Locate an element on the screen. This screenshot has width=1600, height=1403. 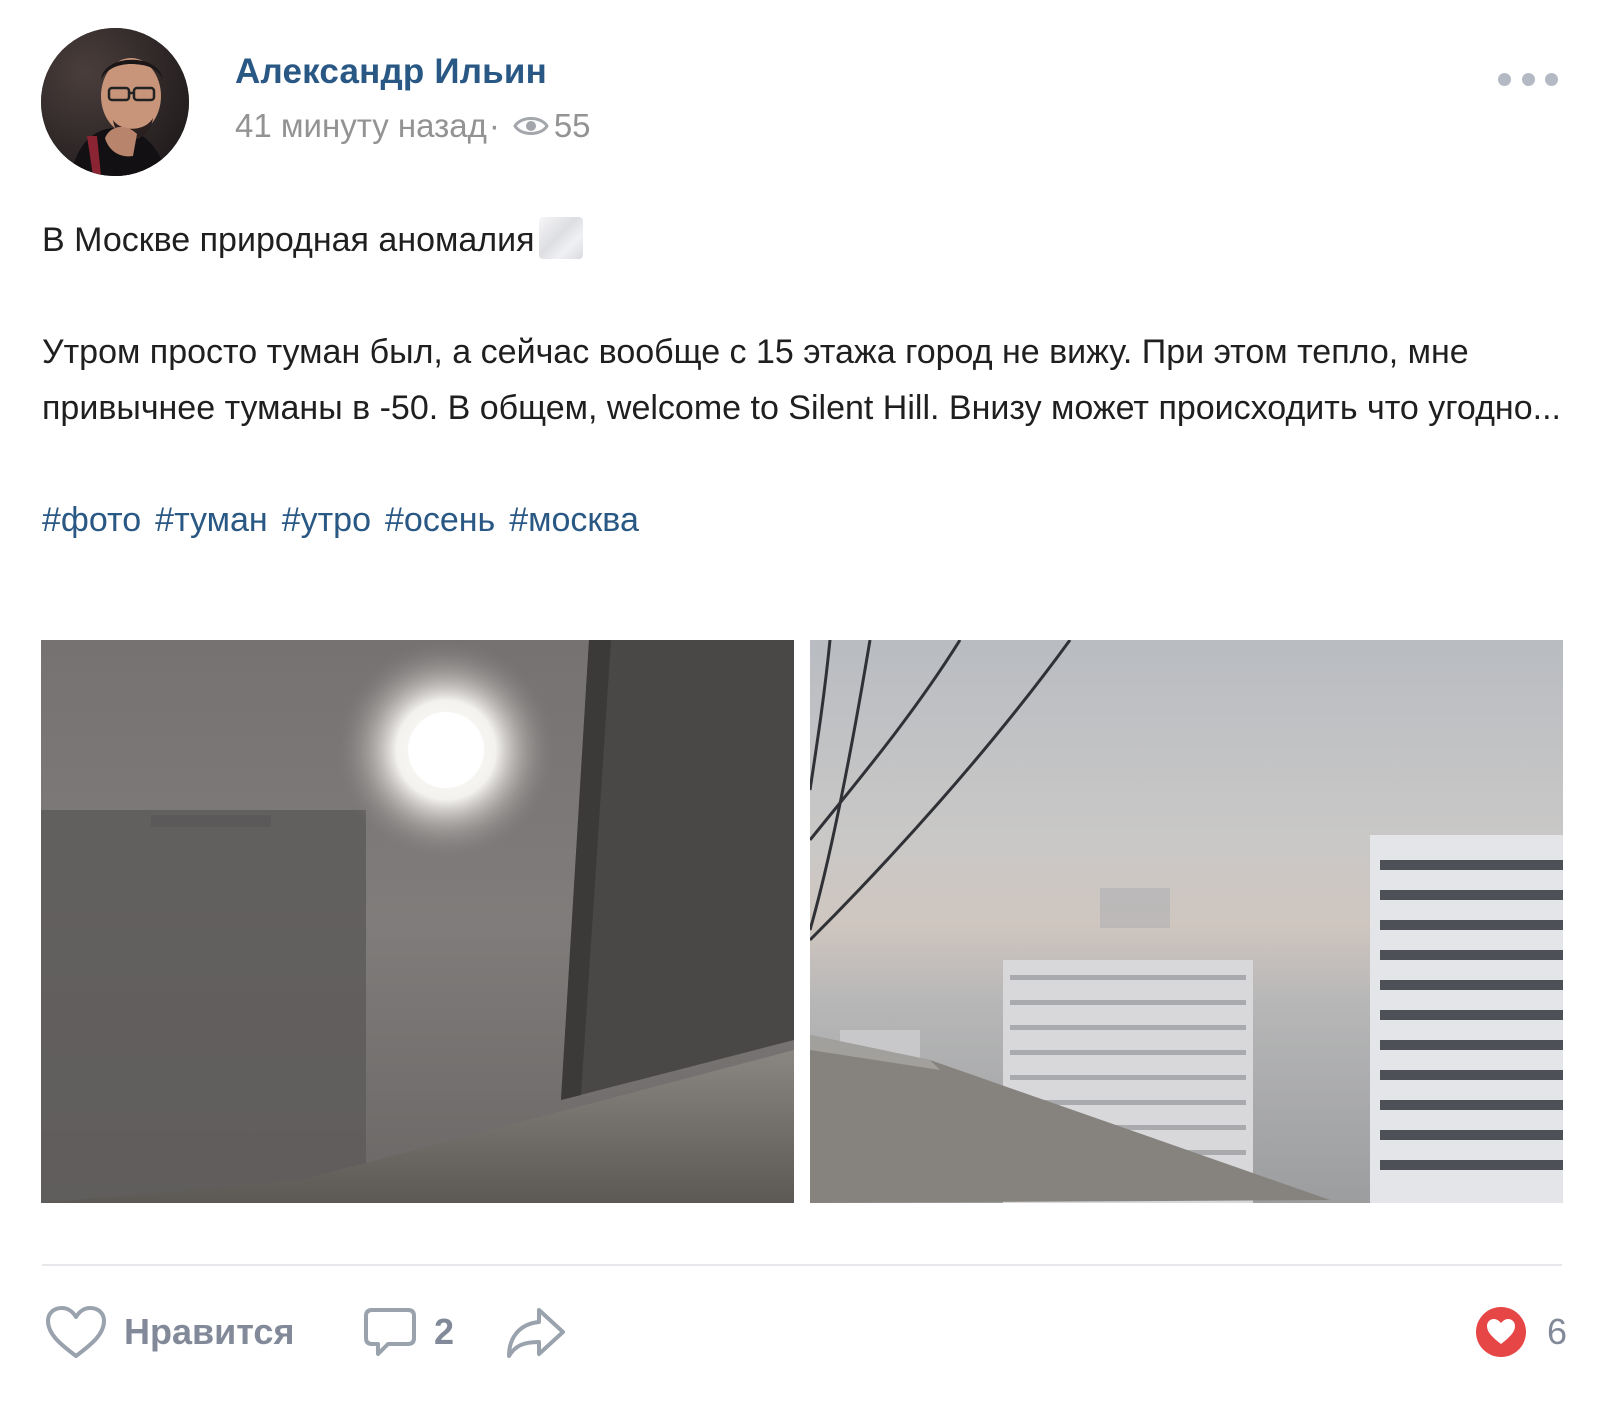
share-arrow-icon is located at coordinates (536, 1333).